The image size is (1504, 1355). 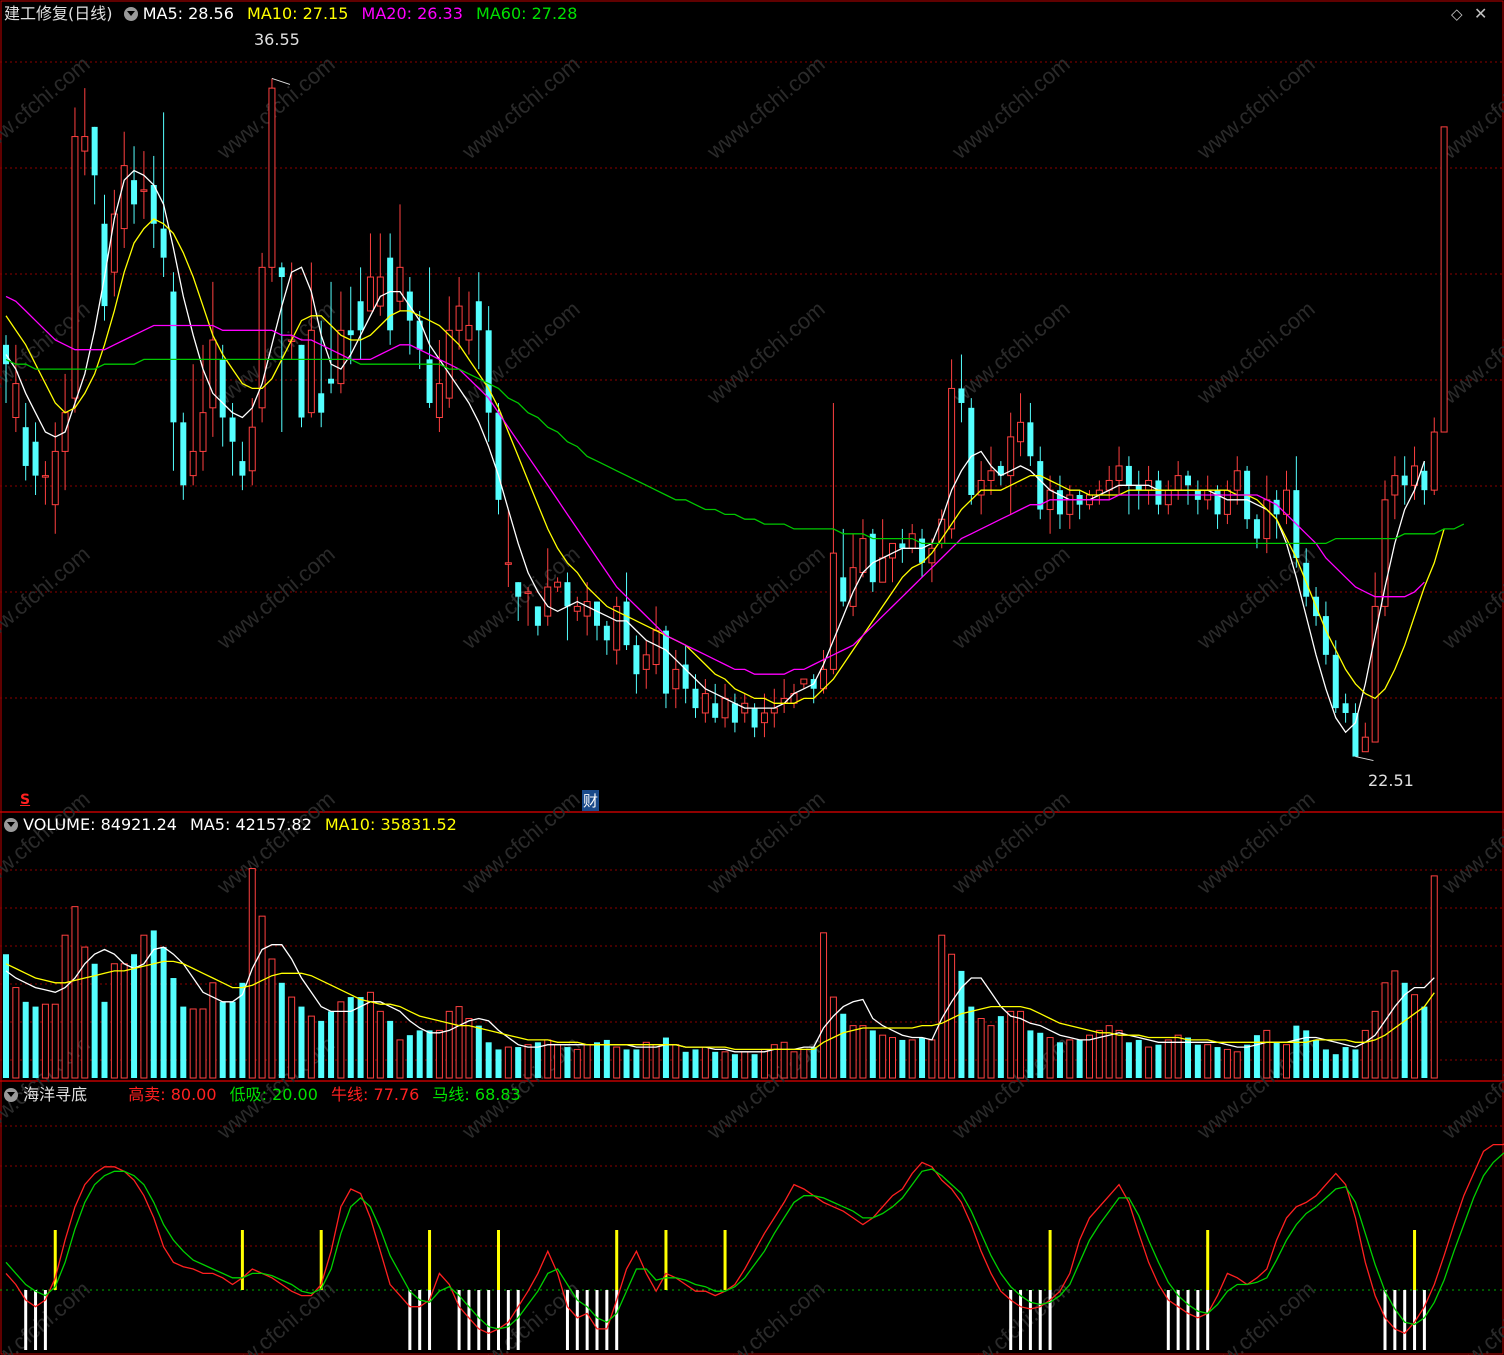 What do you see at coordinates (1364, 759) in the screenshot?
I see `low-pointer` at bounding box center [1364, 759].